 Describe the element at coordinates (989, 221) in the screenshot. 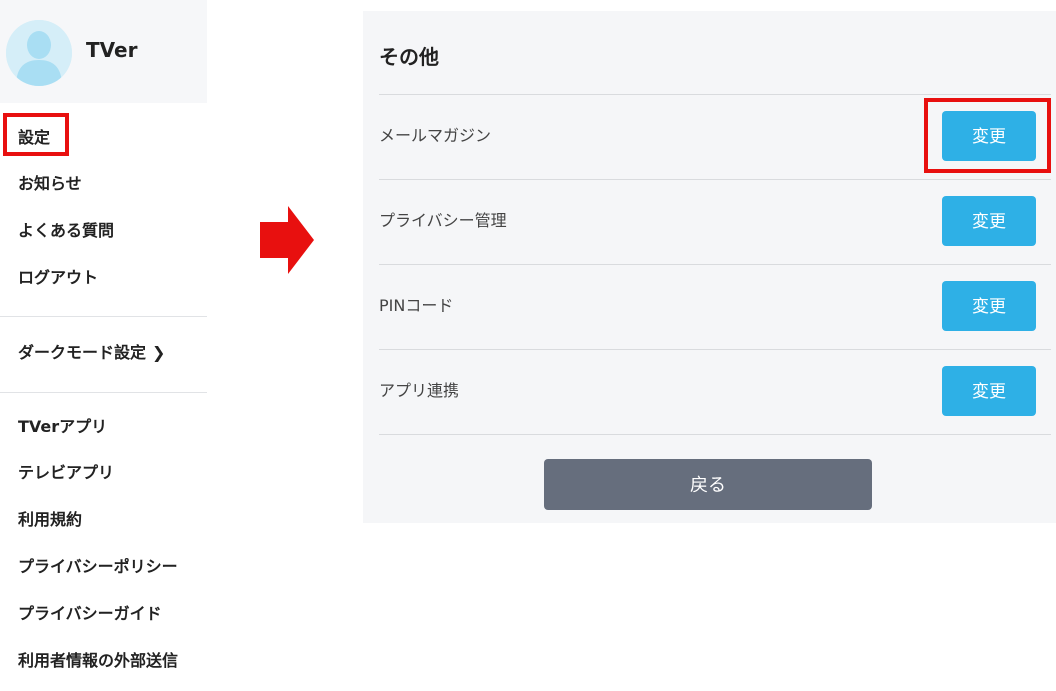

I see `privacy-management-change-button: 変更` at that location.